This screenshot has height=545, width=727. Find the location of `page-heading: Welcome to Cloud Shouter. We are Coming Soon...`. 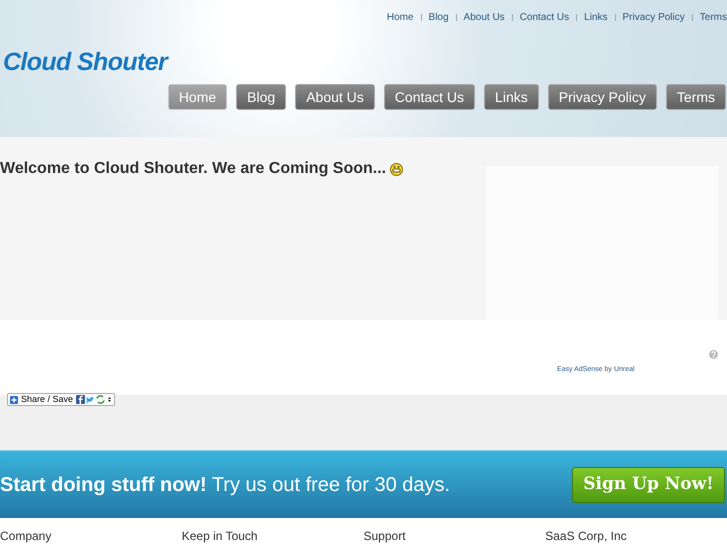

page-heading: Welcome to Cloud Shouter. We are Coming Soon... is located at coordinates (193, 169).